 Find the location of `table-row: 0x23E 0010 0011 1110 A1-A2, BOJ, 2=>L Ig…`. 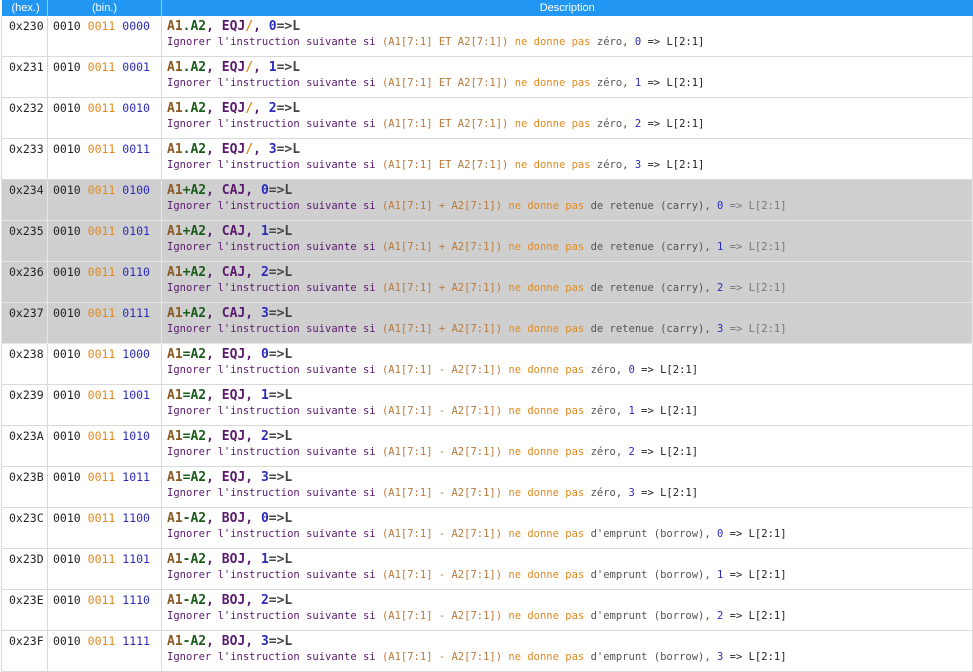

table-row: 0x23E 0010 0011 1110 A1-A2, BOJ, 2=>L Ig… is located at coordinates (487, 610).